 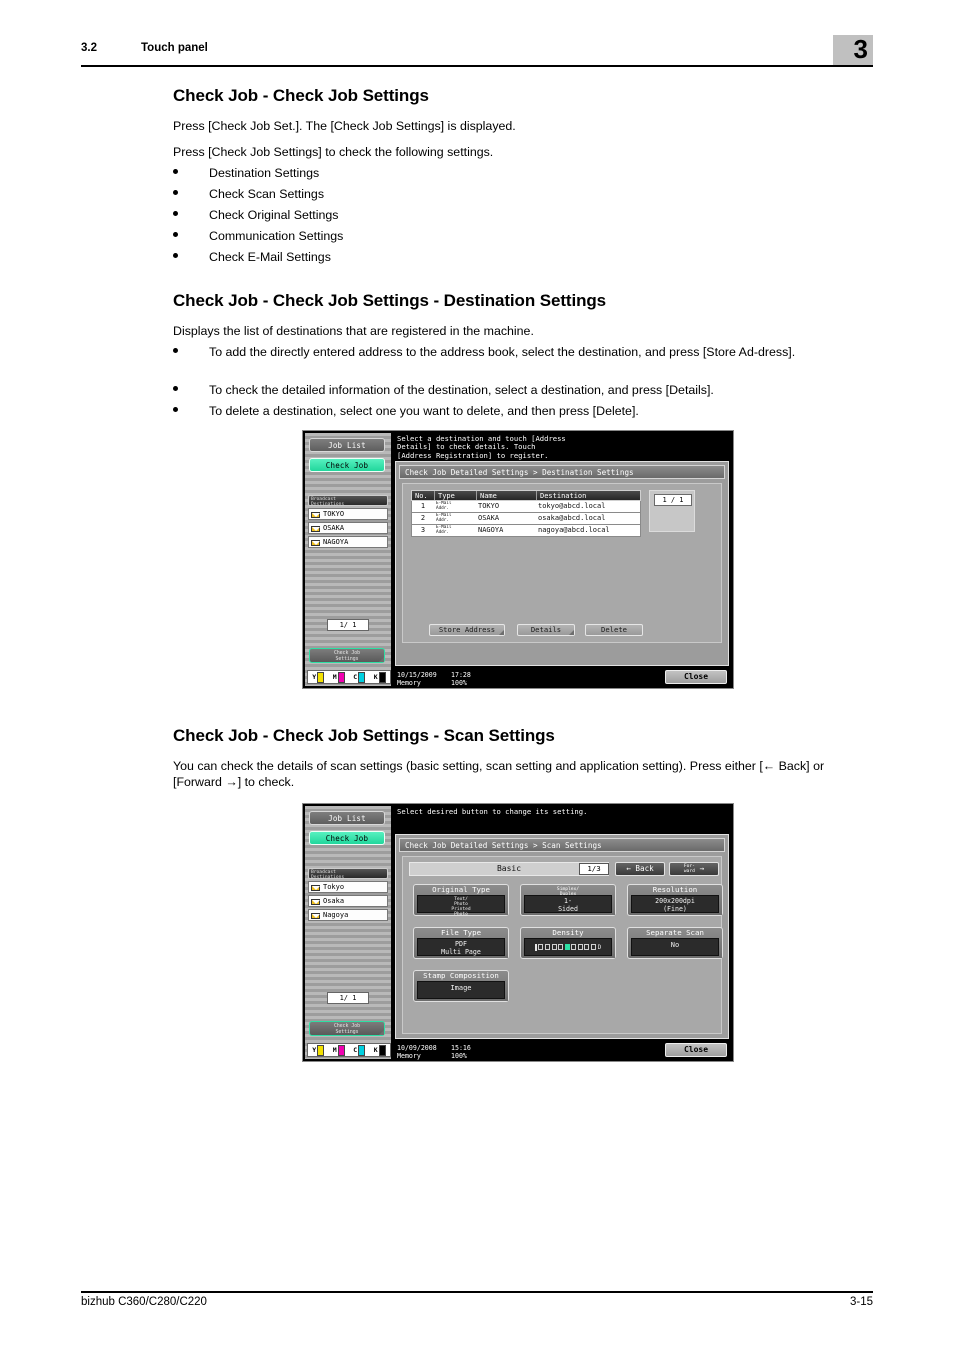 What do you see at coordinates (348, 901) in the screenshot?
I see `list-item: Osaka` at bounding box center [348, 901].